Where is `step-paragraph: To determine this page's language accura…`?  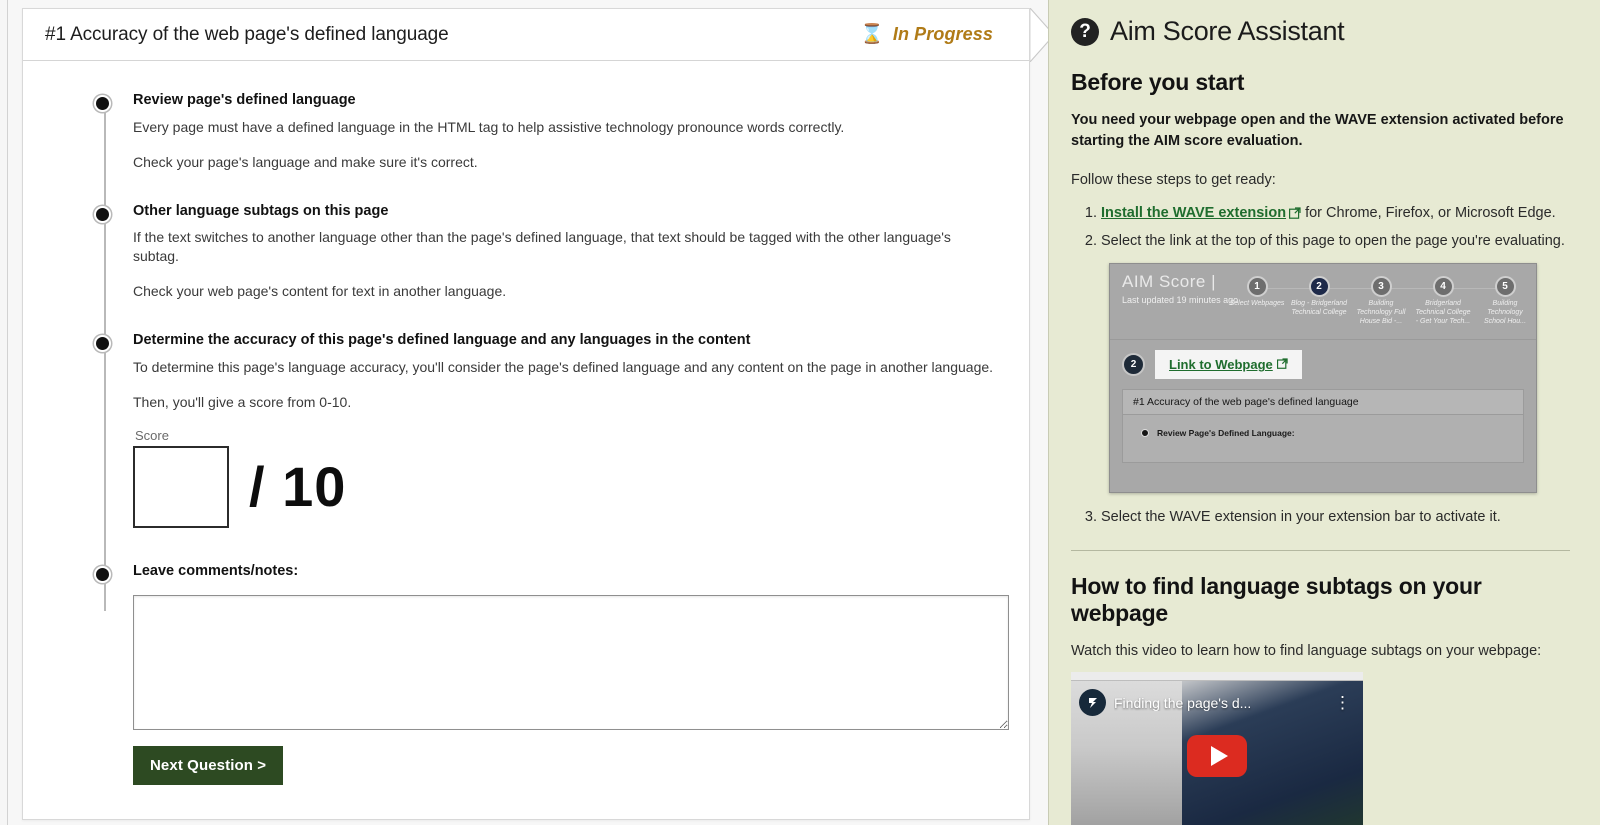 step-paragraph: To determine this page's language accura… is located at coordinates (563, 366).